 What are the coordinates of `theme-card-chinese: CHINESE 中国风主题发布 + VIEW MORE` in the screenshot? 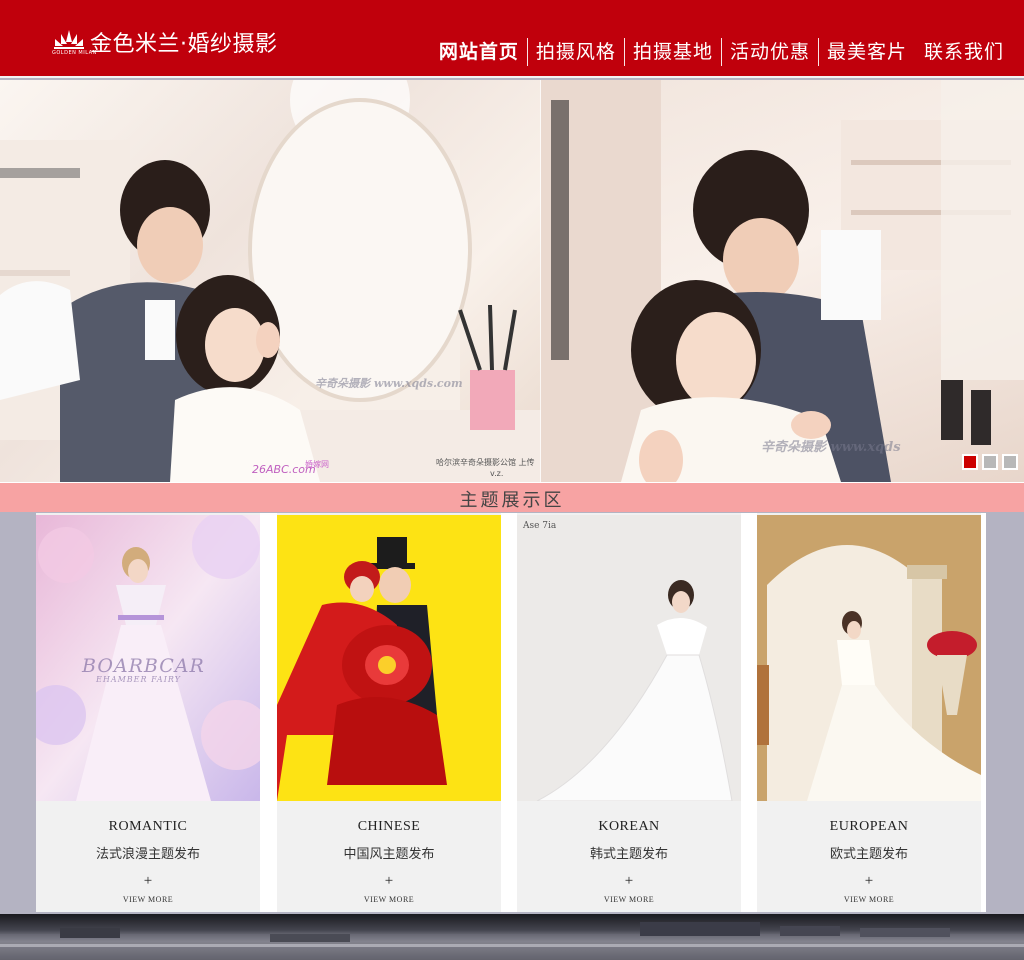 It's located at (389, 712).